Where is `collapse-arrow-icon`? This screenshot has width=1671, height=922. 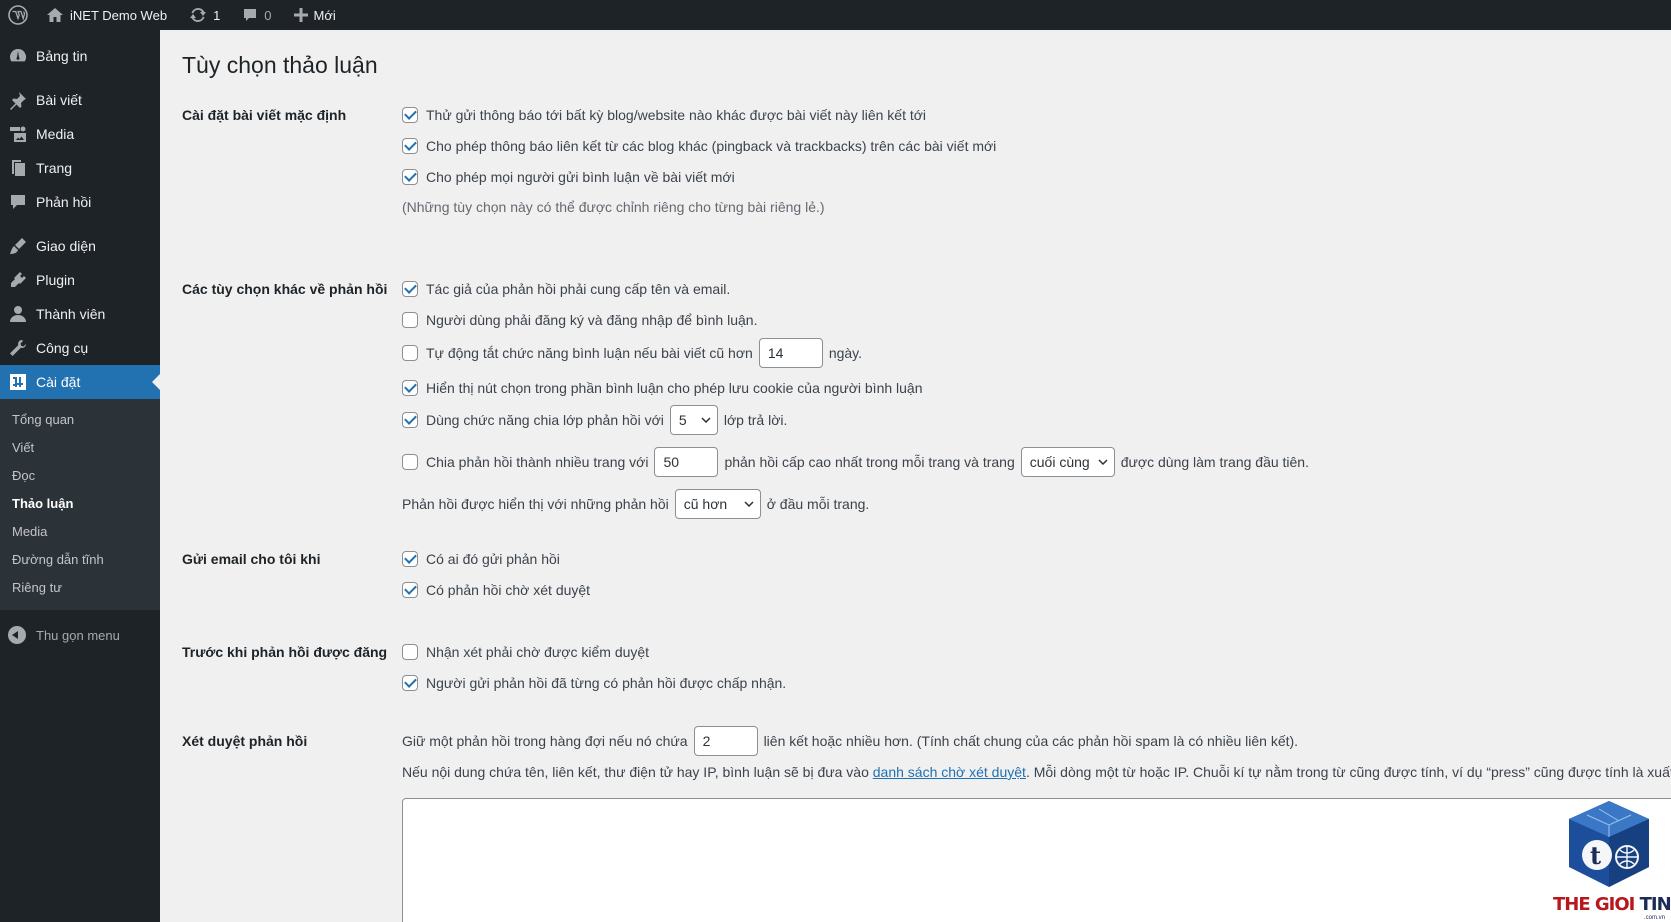 collapse-arrow-icon is located at coordinates (17, 635).